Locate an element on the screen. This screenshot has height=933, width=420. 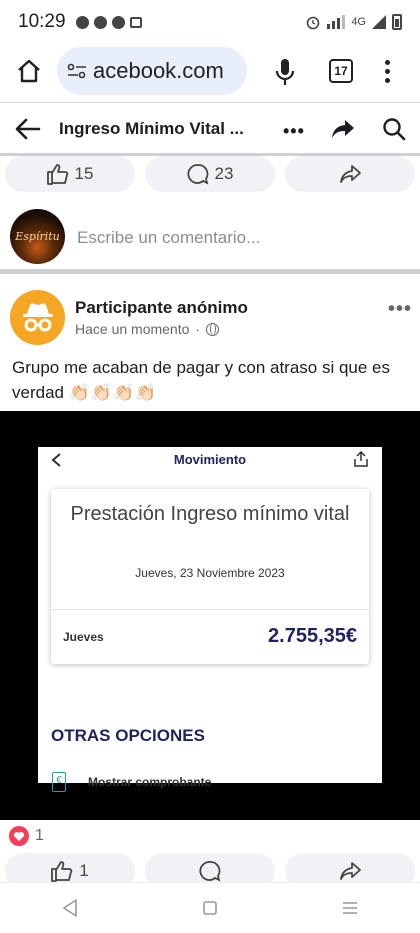
microphone-icon is located at coordinates (285, 72).